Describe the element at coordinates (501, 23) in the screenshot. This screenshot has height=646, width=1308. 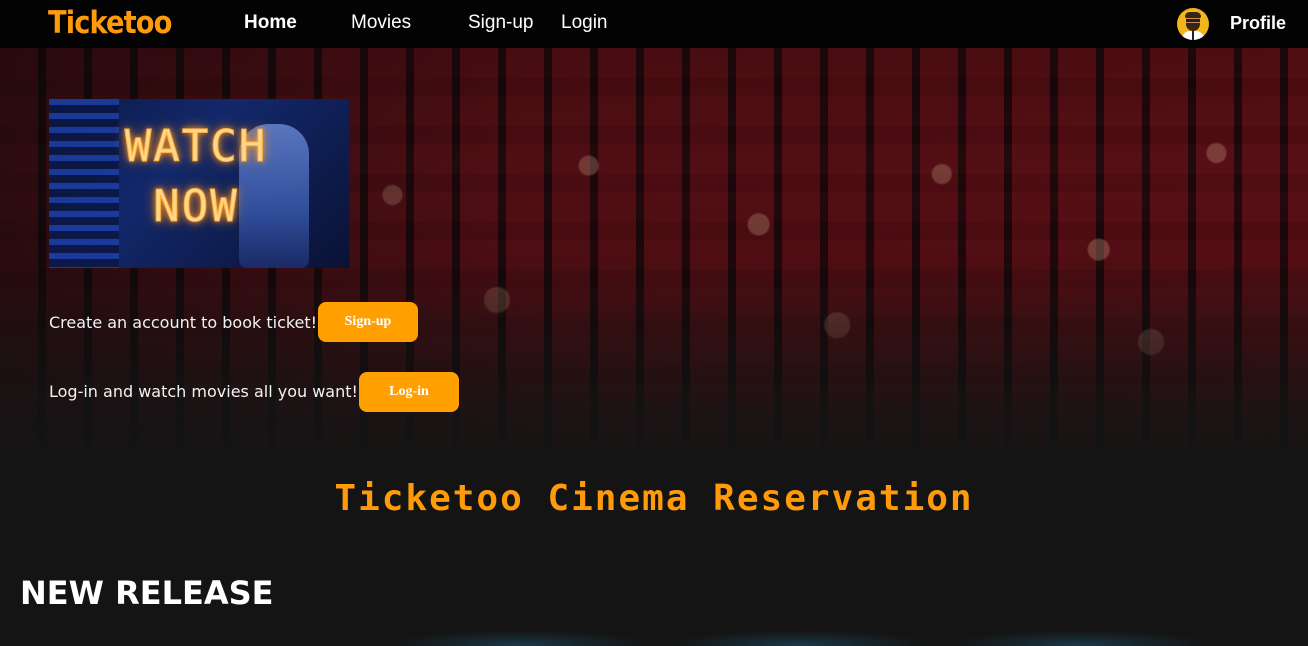
I see `nav-signup-link: Sign-up` at that location.